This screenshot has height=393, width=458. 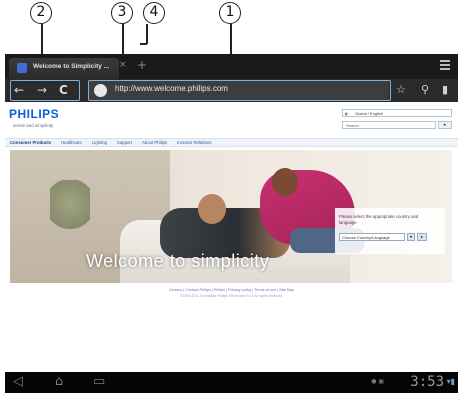 What do you see at coordinates (34, 114) in the screenshot?
I see `philips-logo: PHILIPS` at bounding box center [34, 114].